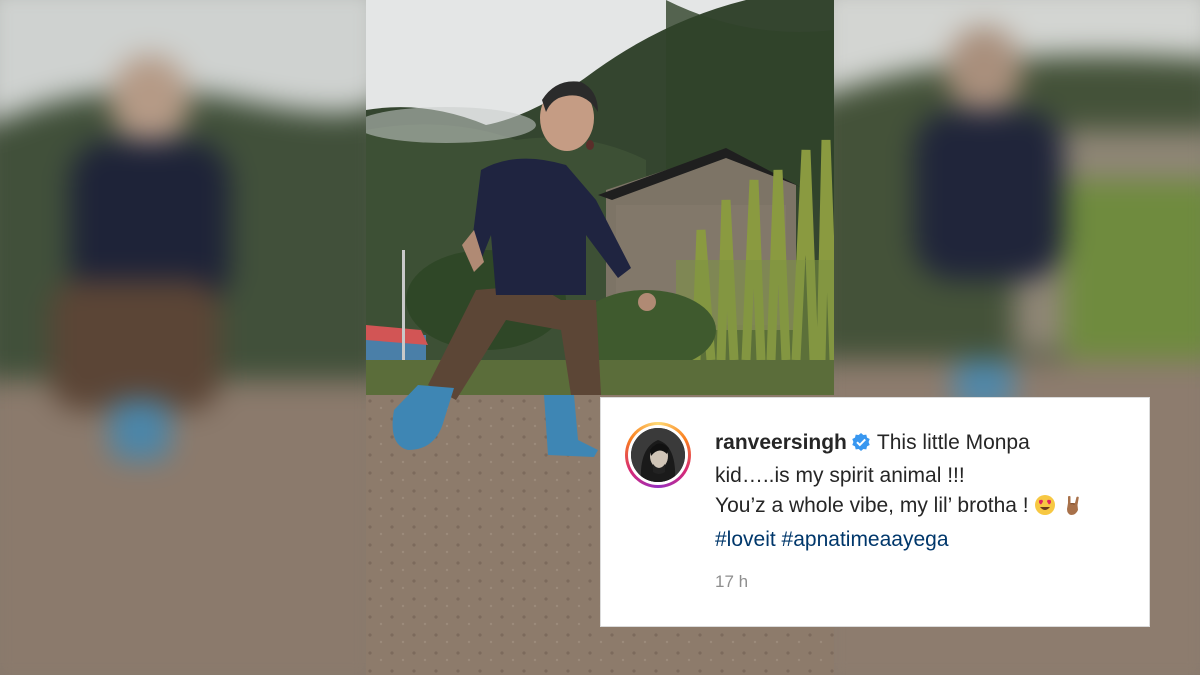 The image size is (1200, 675). I want to click on story-ring, so click(658, 455).